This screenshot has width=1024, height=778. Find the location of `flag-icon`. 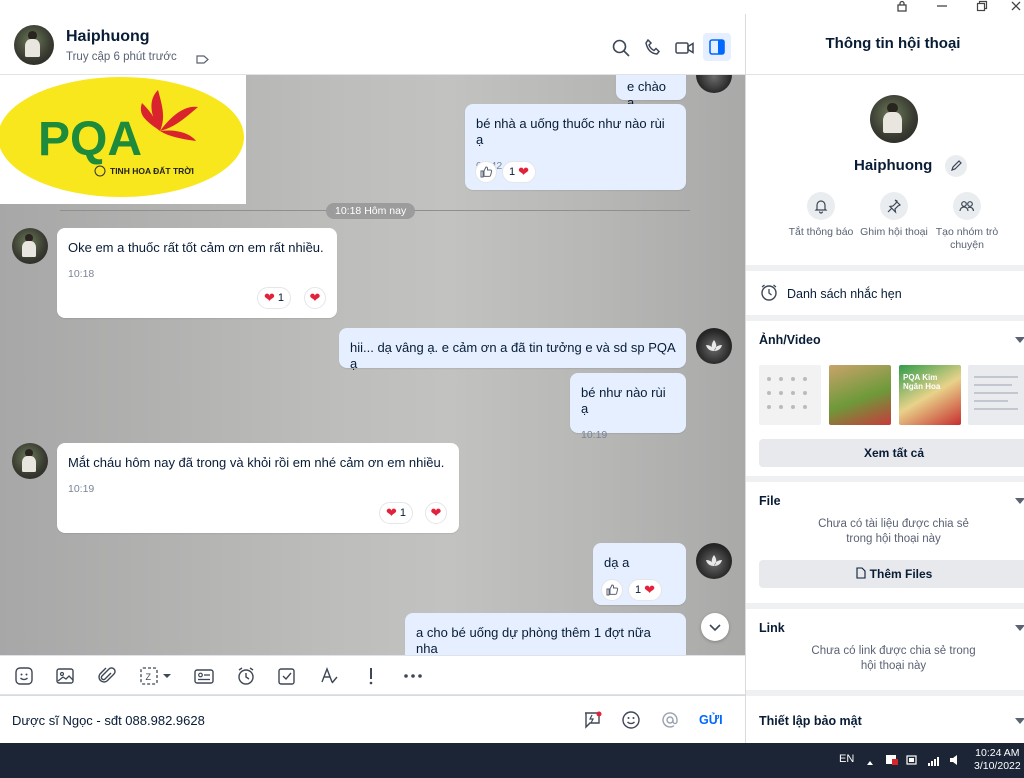

flag-icon is located at coordinates (892, 762).